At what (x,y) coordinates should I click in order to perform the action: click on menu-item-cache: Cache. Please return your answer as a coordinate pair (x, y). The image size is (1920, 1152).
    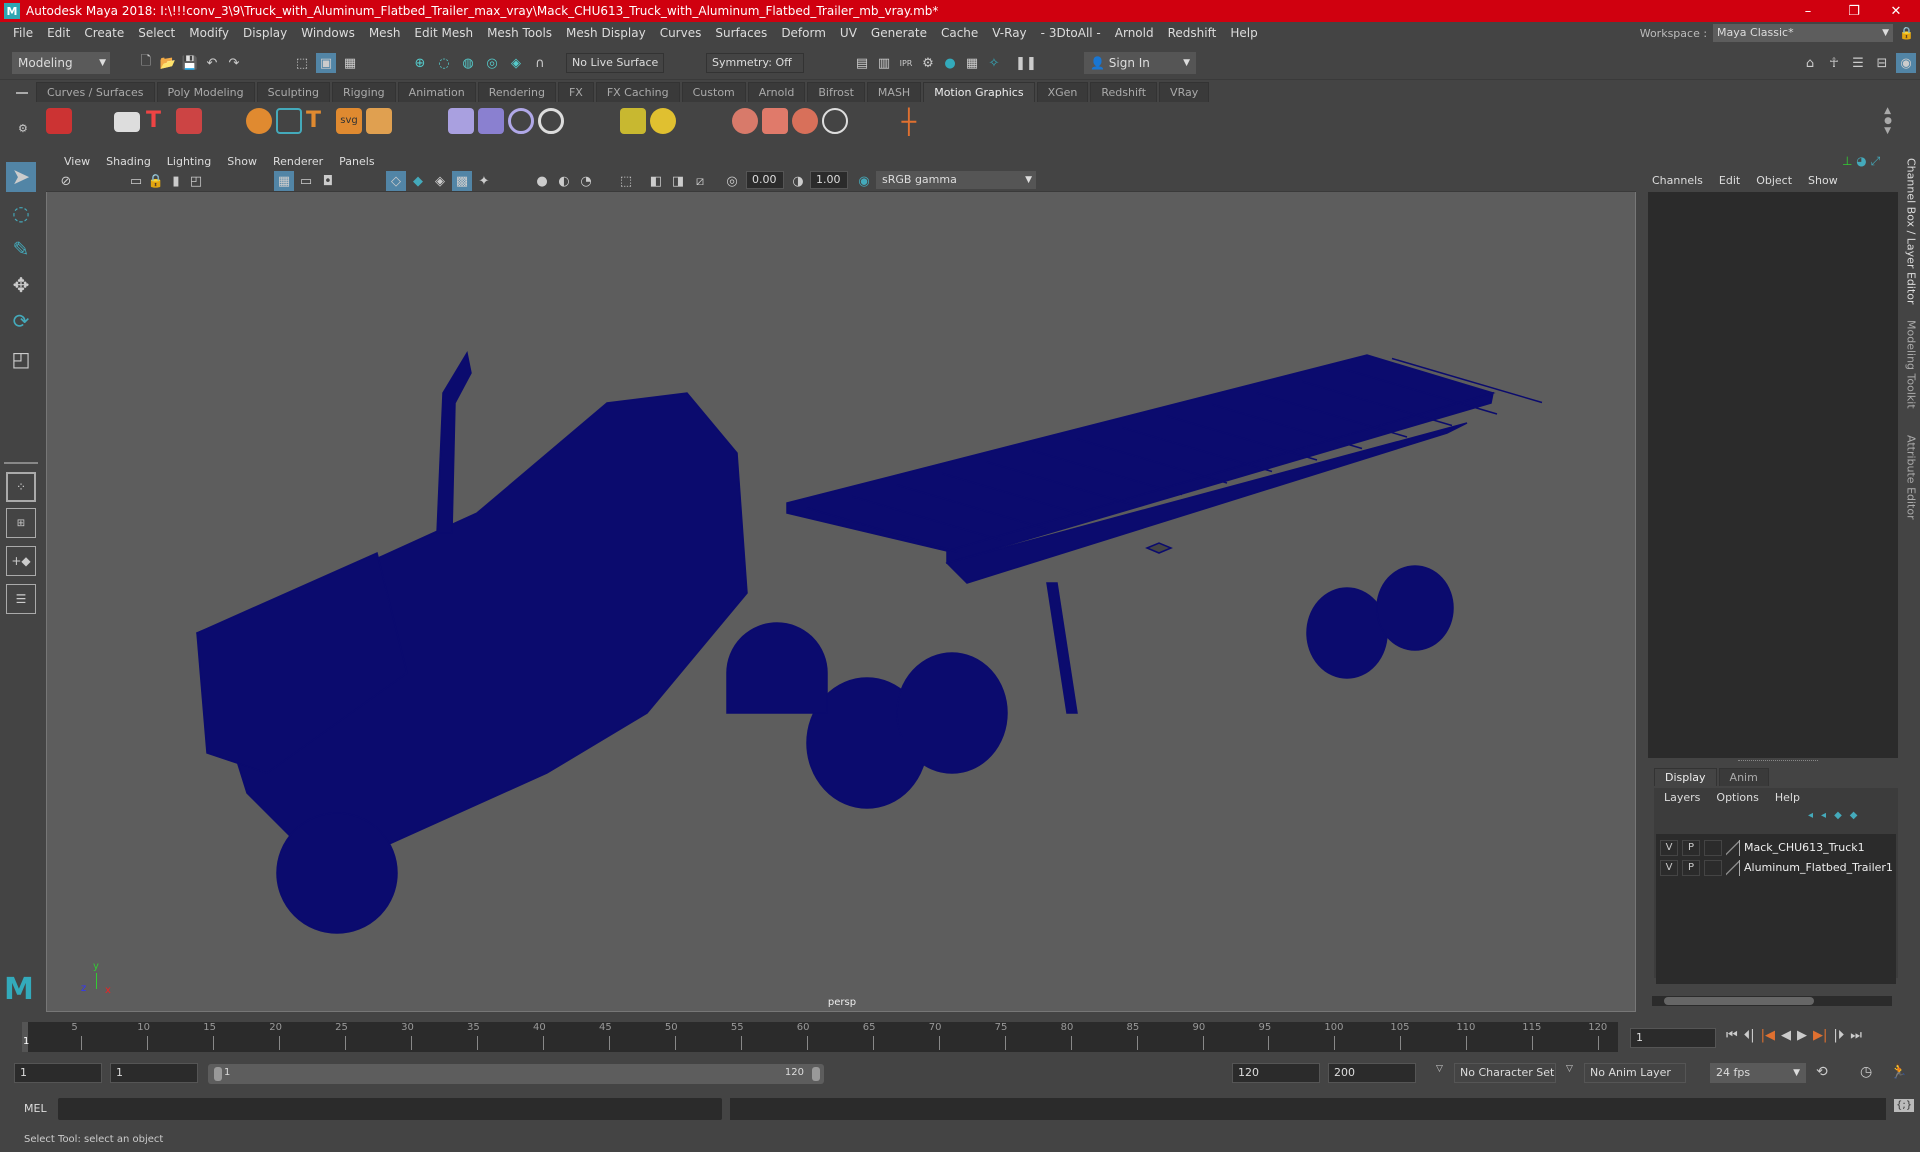
    Looking at the image, I should click on (959, 33).